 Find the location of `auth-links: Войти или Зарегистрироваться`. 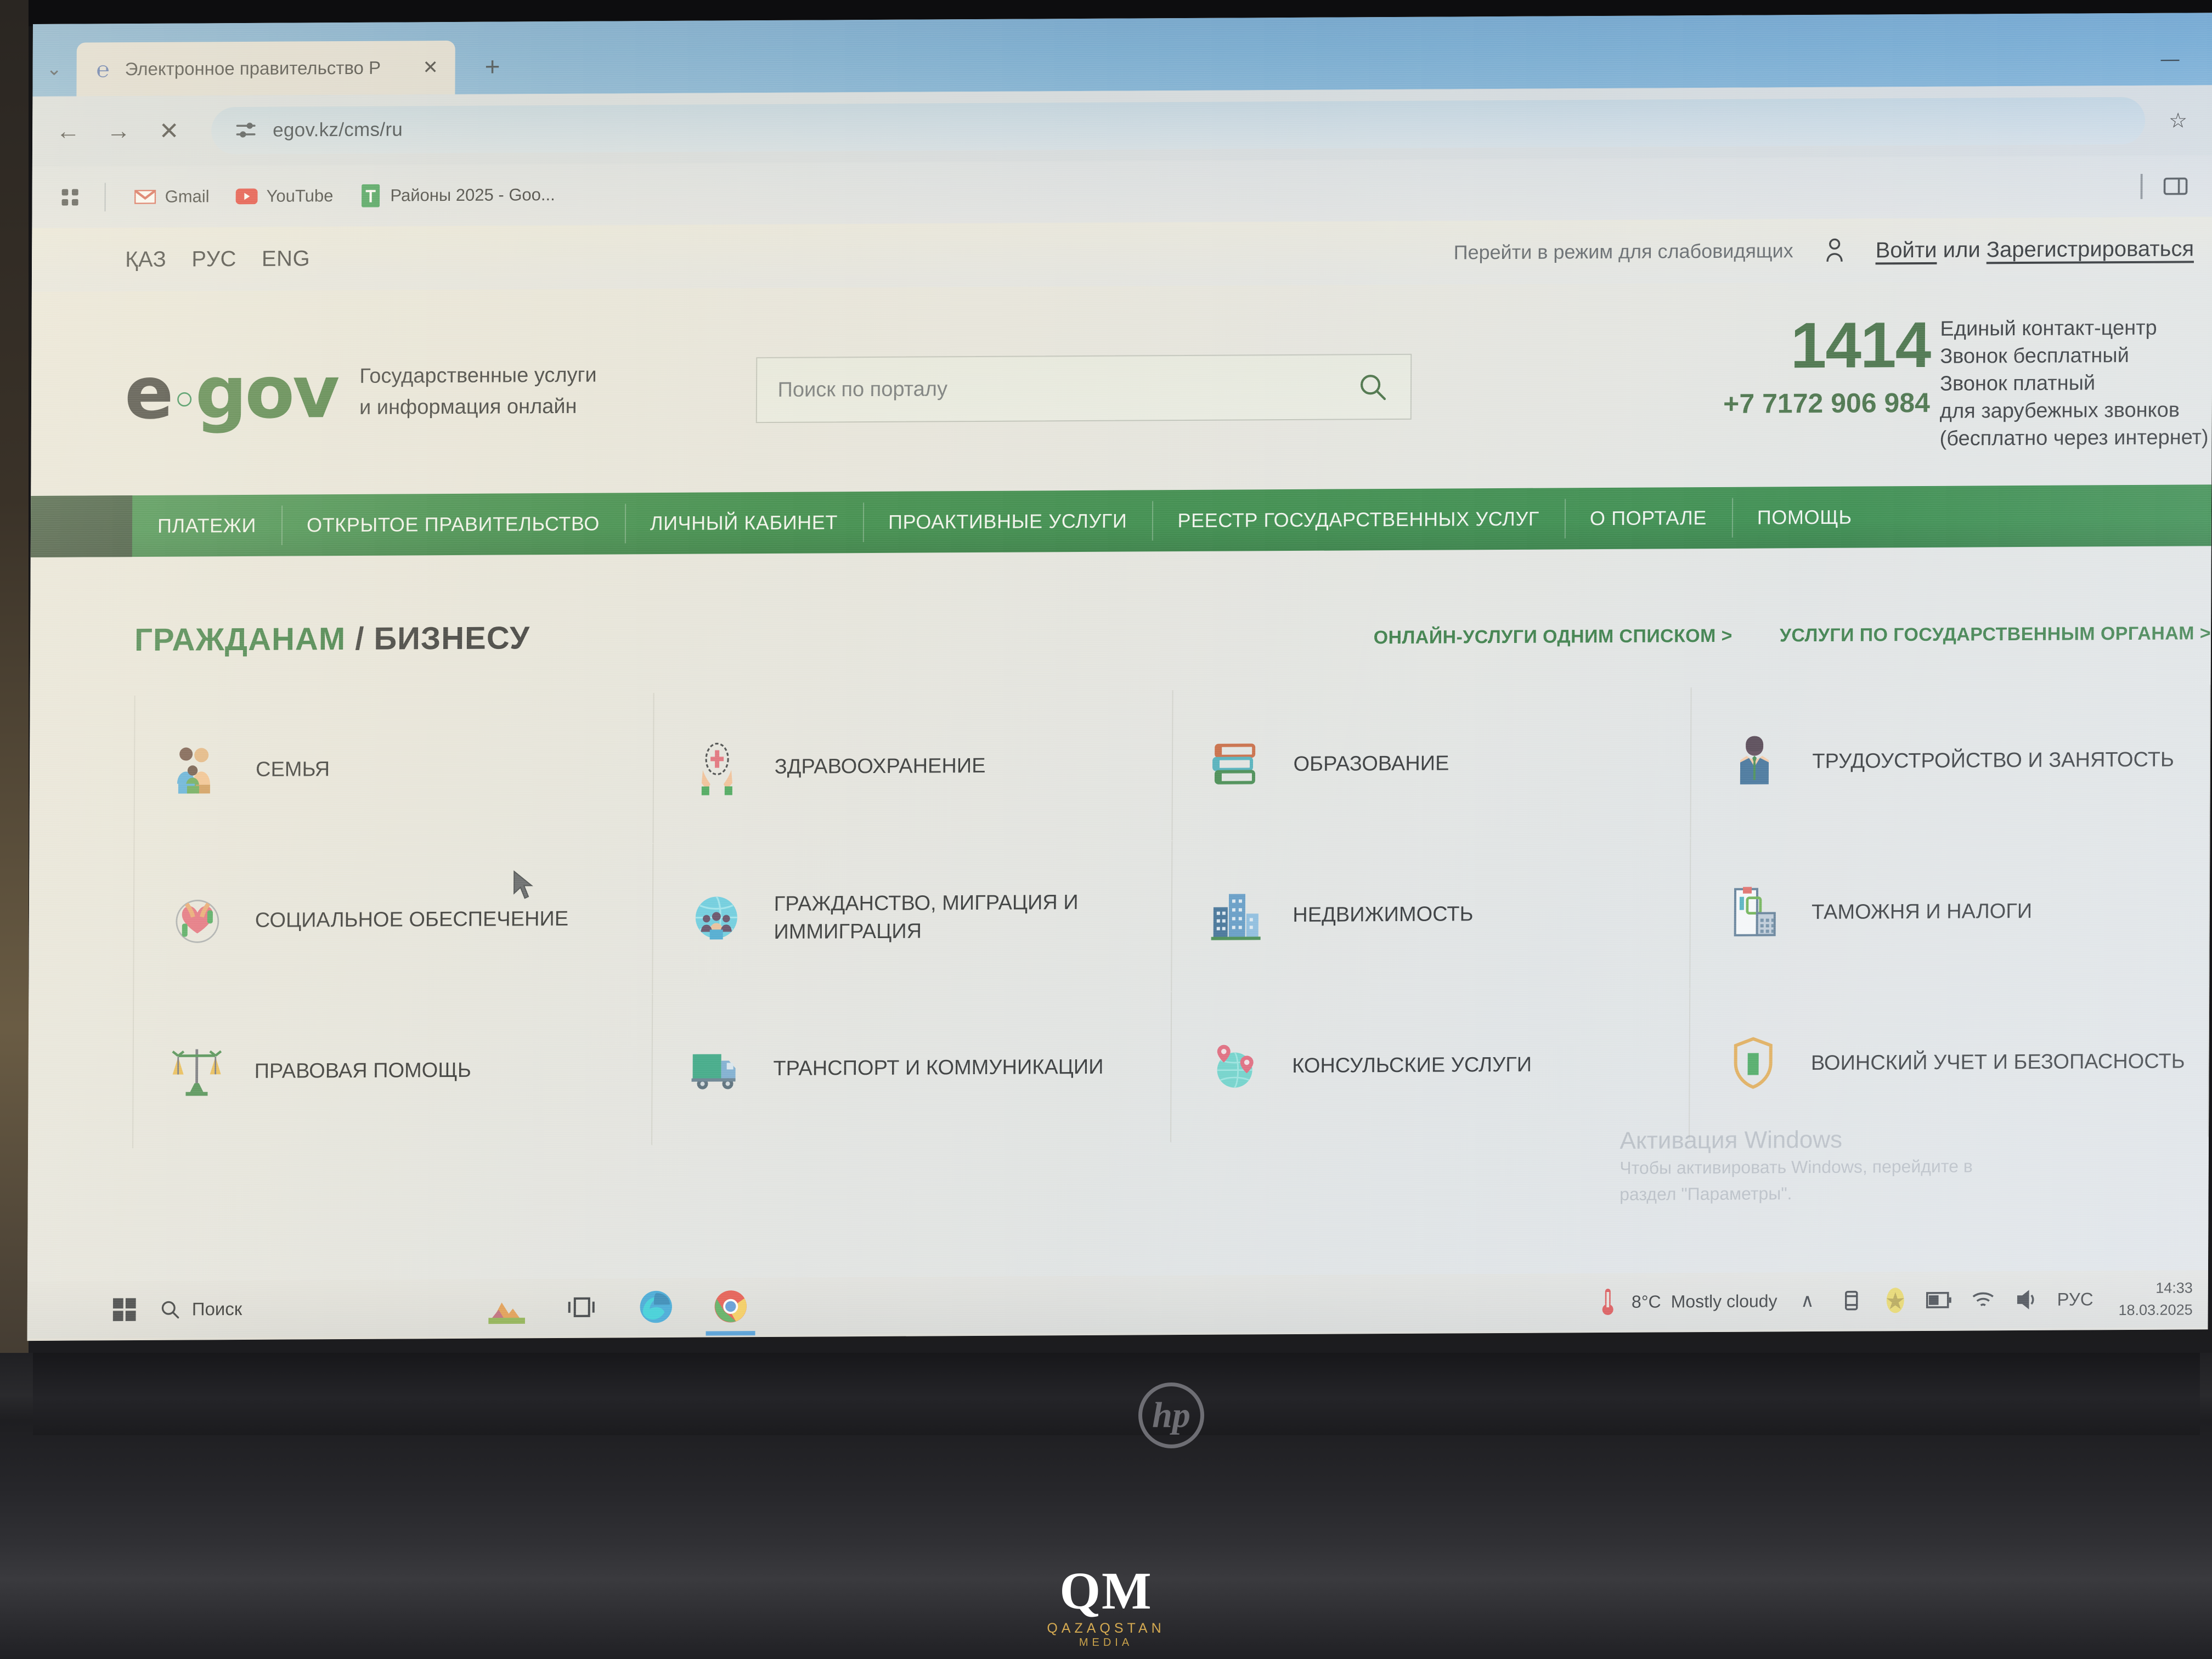

auth-links: Войти или Зарегистрироваться is located at coordinates (2035, 250).